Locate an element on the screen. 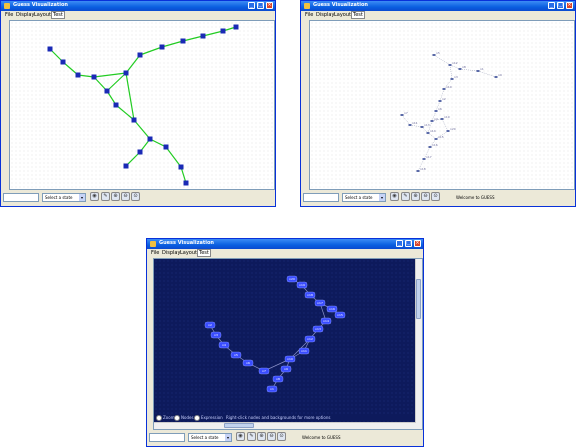 This screenshot has height=447, width=576. graph-node-label: n10 is located at coordinates (290, 359).